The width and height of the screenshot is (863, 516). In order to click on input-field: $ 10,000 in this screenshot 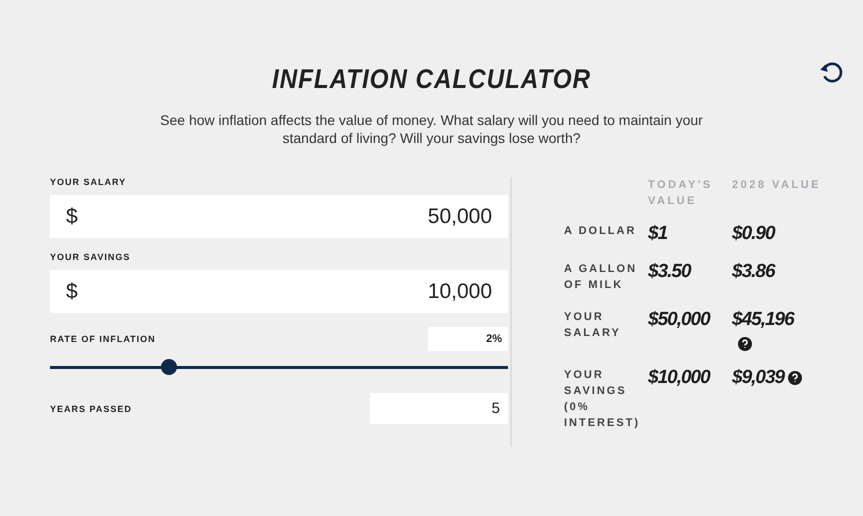, I will do `click(279, 291)`.